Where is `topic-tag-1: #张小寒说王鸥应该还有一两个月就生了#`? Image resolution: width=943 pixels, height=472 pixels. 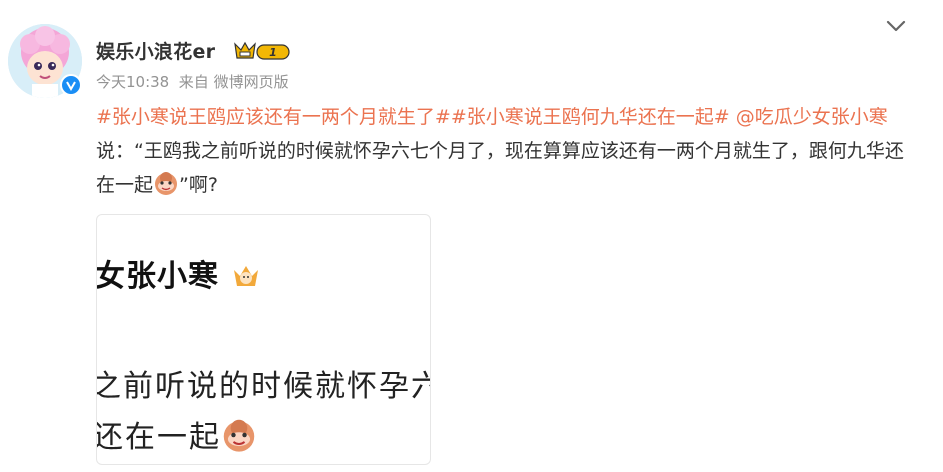
topic-tag-1: #张小寒说王鸥应该还有一两个月就生了# is located at coordinates (273, 117).